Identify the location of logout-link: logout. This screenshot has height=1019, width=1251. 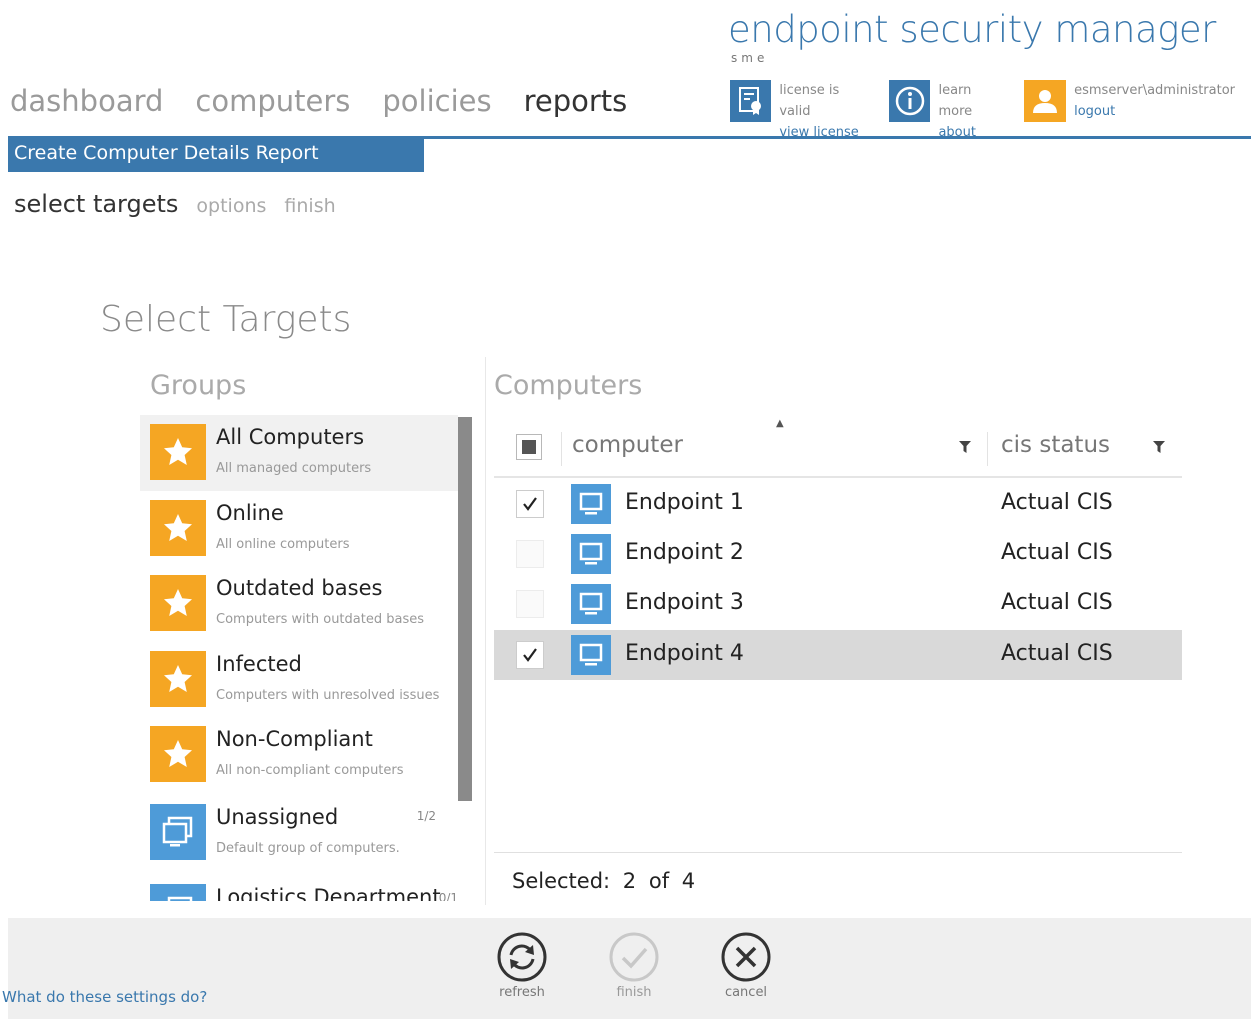
(1154, 111).